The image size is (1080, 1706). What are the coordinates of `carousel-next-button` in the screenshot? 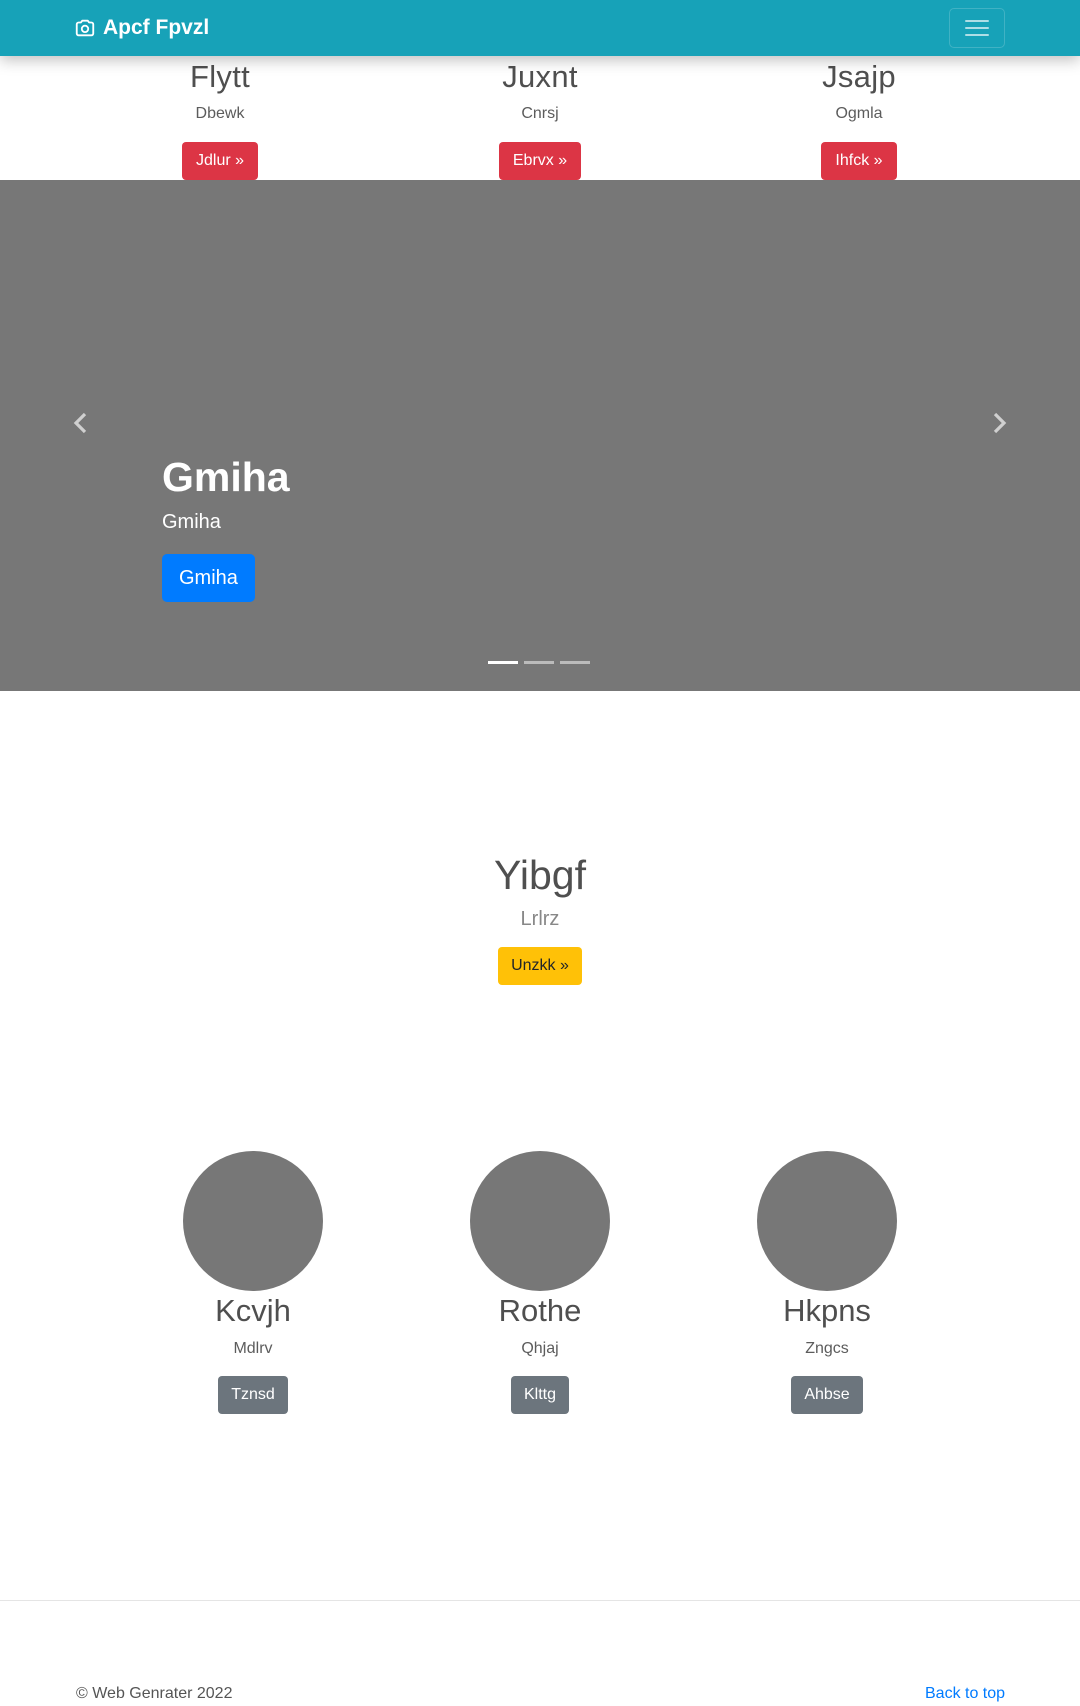 It's located at (999, 423).